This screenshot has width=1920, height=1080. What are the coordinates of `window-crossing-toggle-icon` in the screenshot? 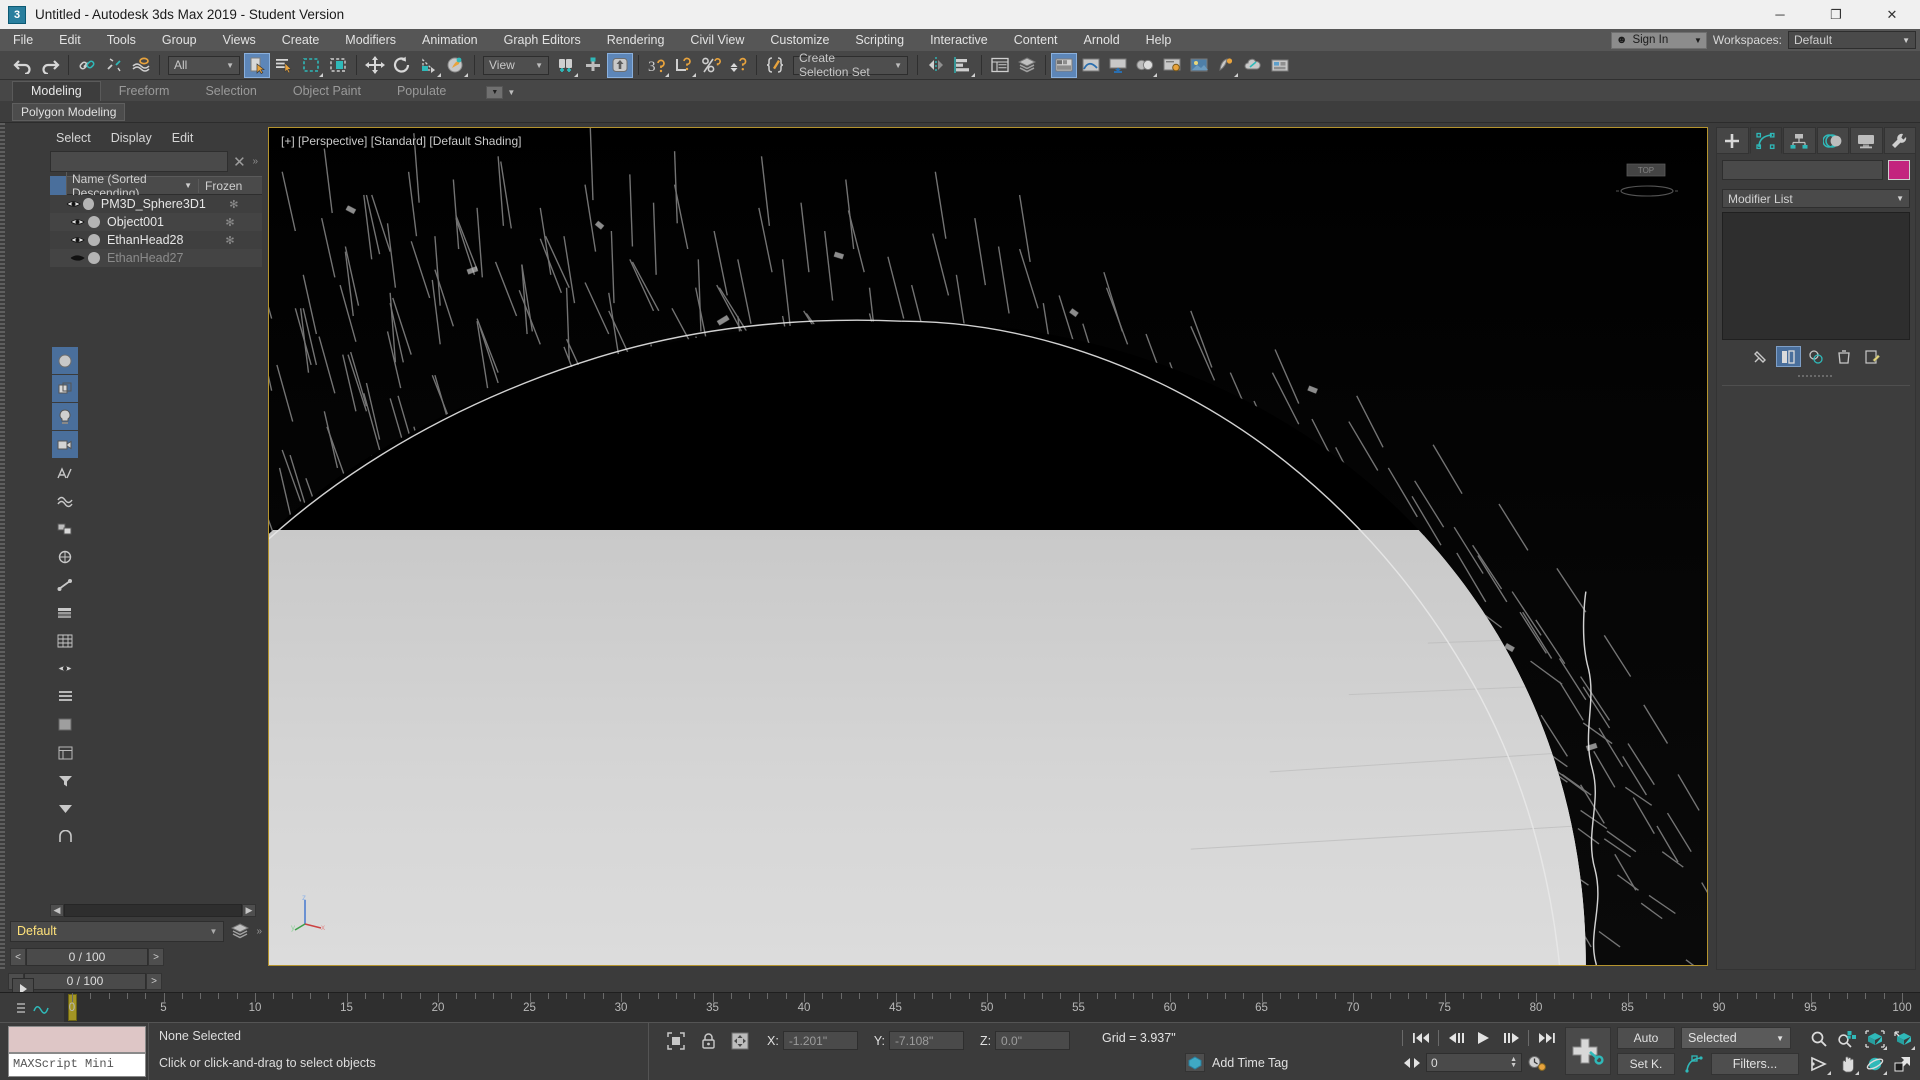 It's located at (338, 65).